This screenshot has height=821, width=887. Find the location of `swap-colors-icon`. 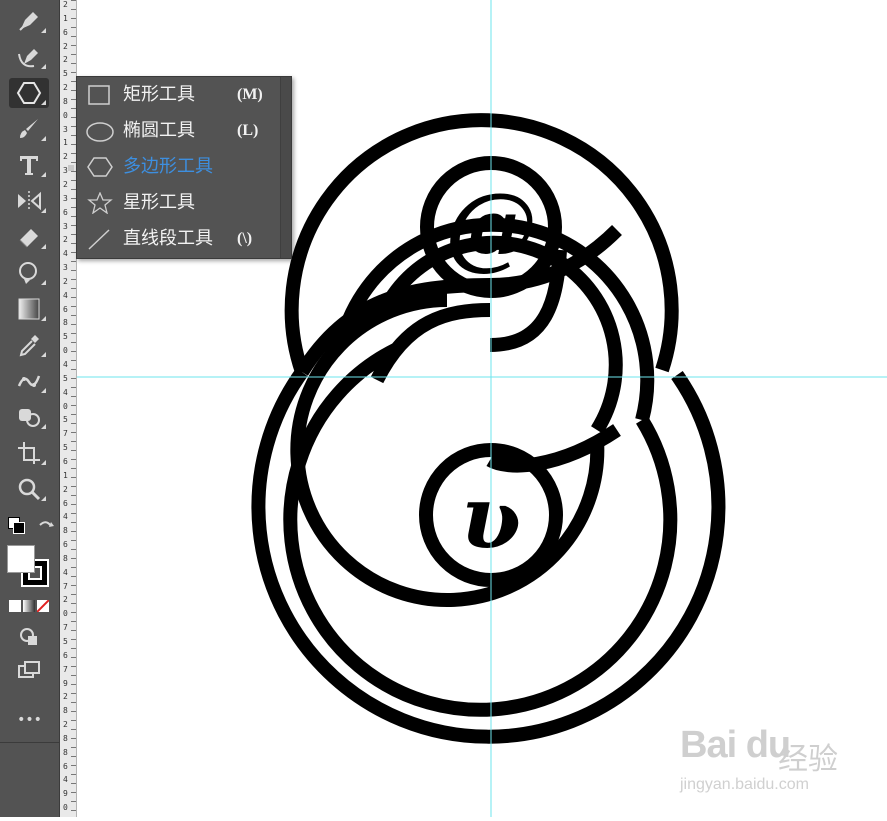

swap-colors-icon is located at coordinates (46, 527).